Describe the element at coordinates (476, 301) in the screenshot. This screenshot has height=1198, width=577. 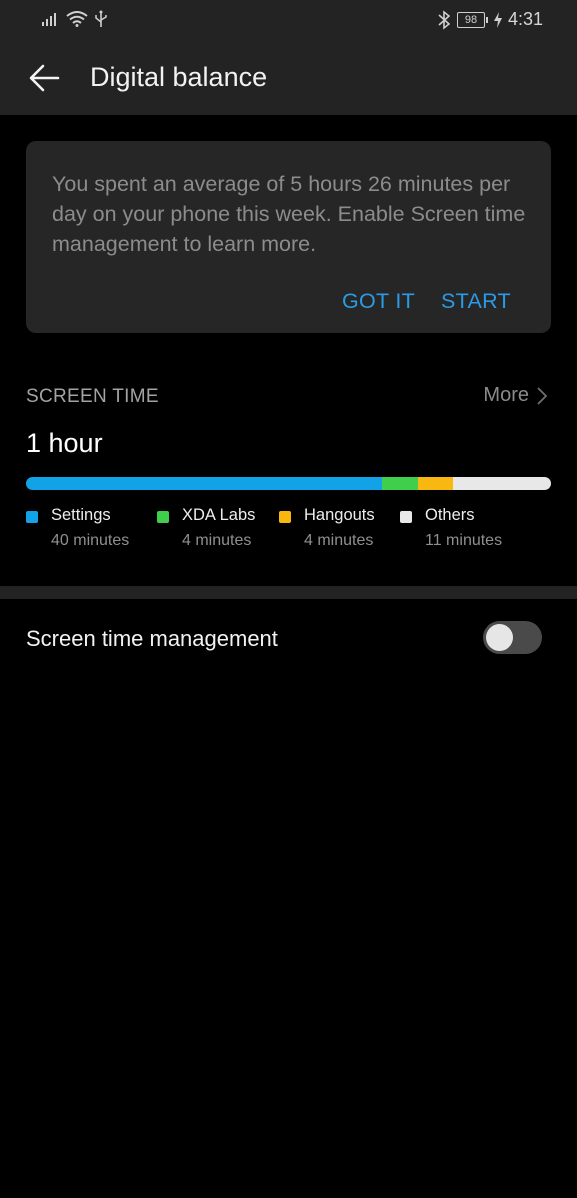
I see `start-button: START` at that location.